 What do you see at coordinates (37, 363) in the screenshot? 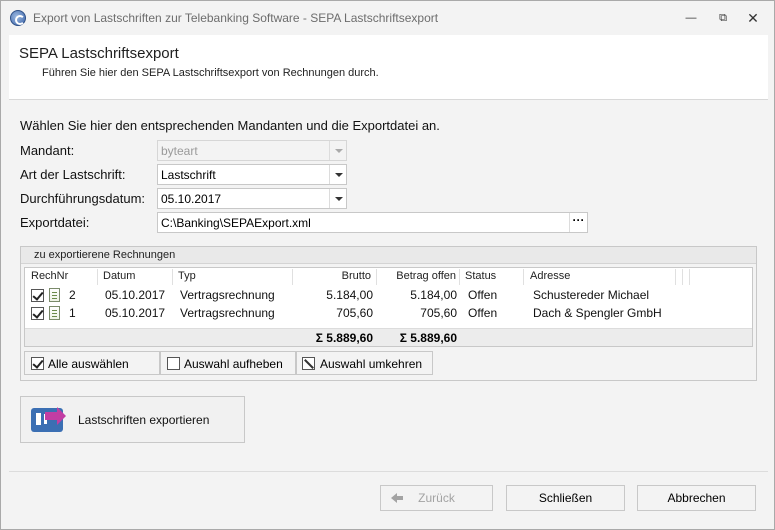
I see `checkbox-checked-icon` at bounding box center [37, 363].